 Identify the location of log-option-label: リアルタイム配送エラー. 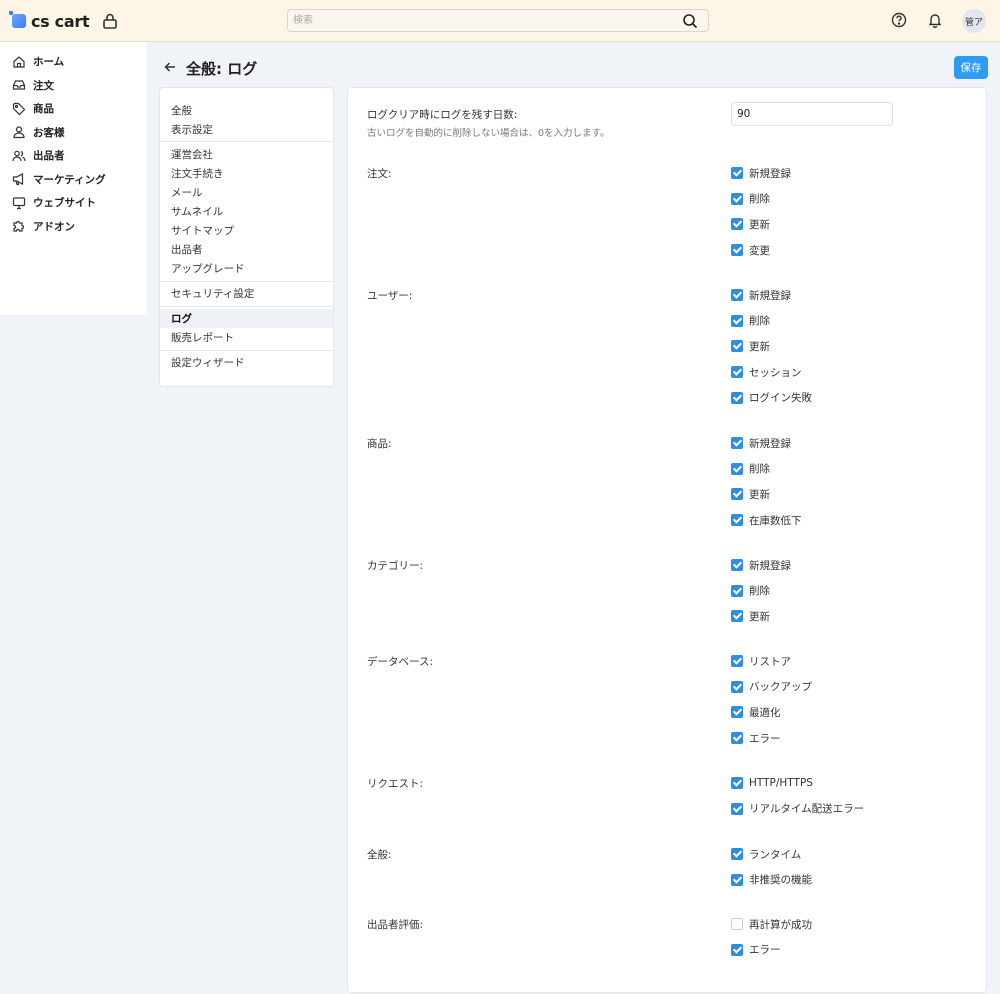
(807, 809).